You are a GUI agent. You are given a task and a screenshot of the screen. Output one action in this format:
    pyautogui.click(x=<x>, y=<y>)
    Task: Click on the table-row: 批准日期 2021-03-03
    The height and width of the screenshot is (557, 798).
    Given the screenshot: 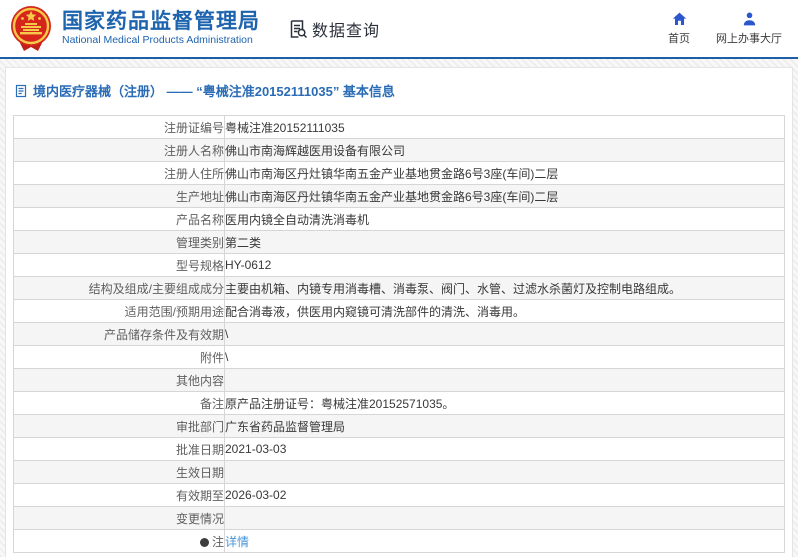 What is the action you would take?
    pyautogui.click(x=399, y=449)
    